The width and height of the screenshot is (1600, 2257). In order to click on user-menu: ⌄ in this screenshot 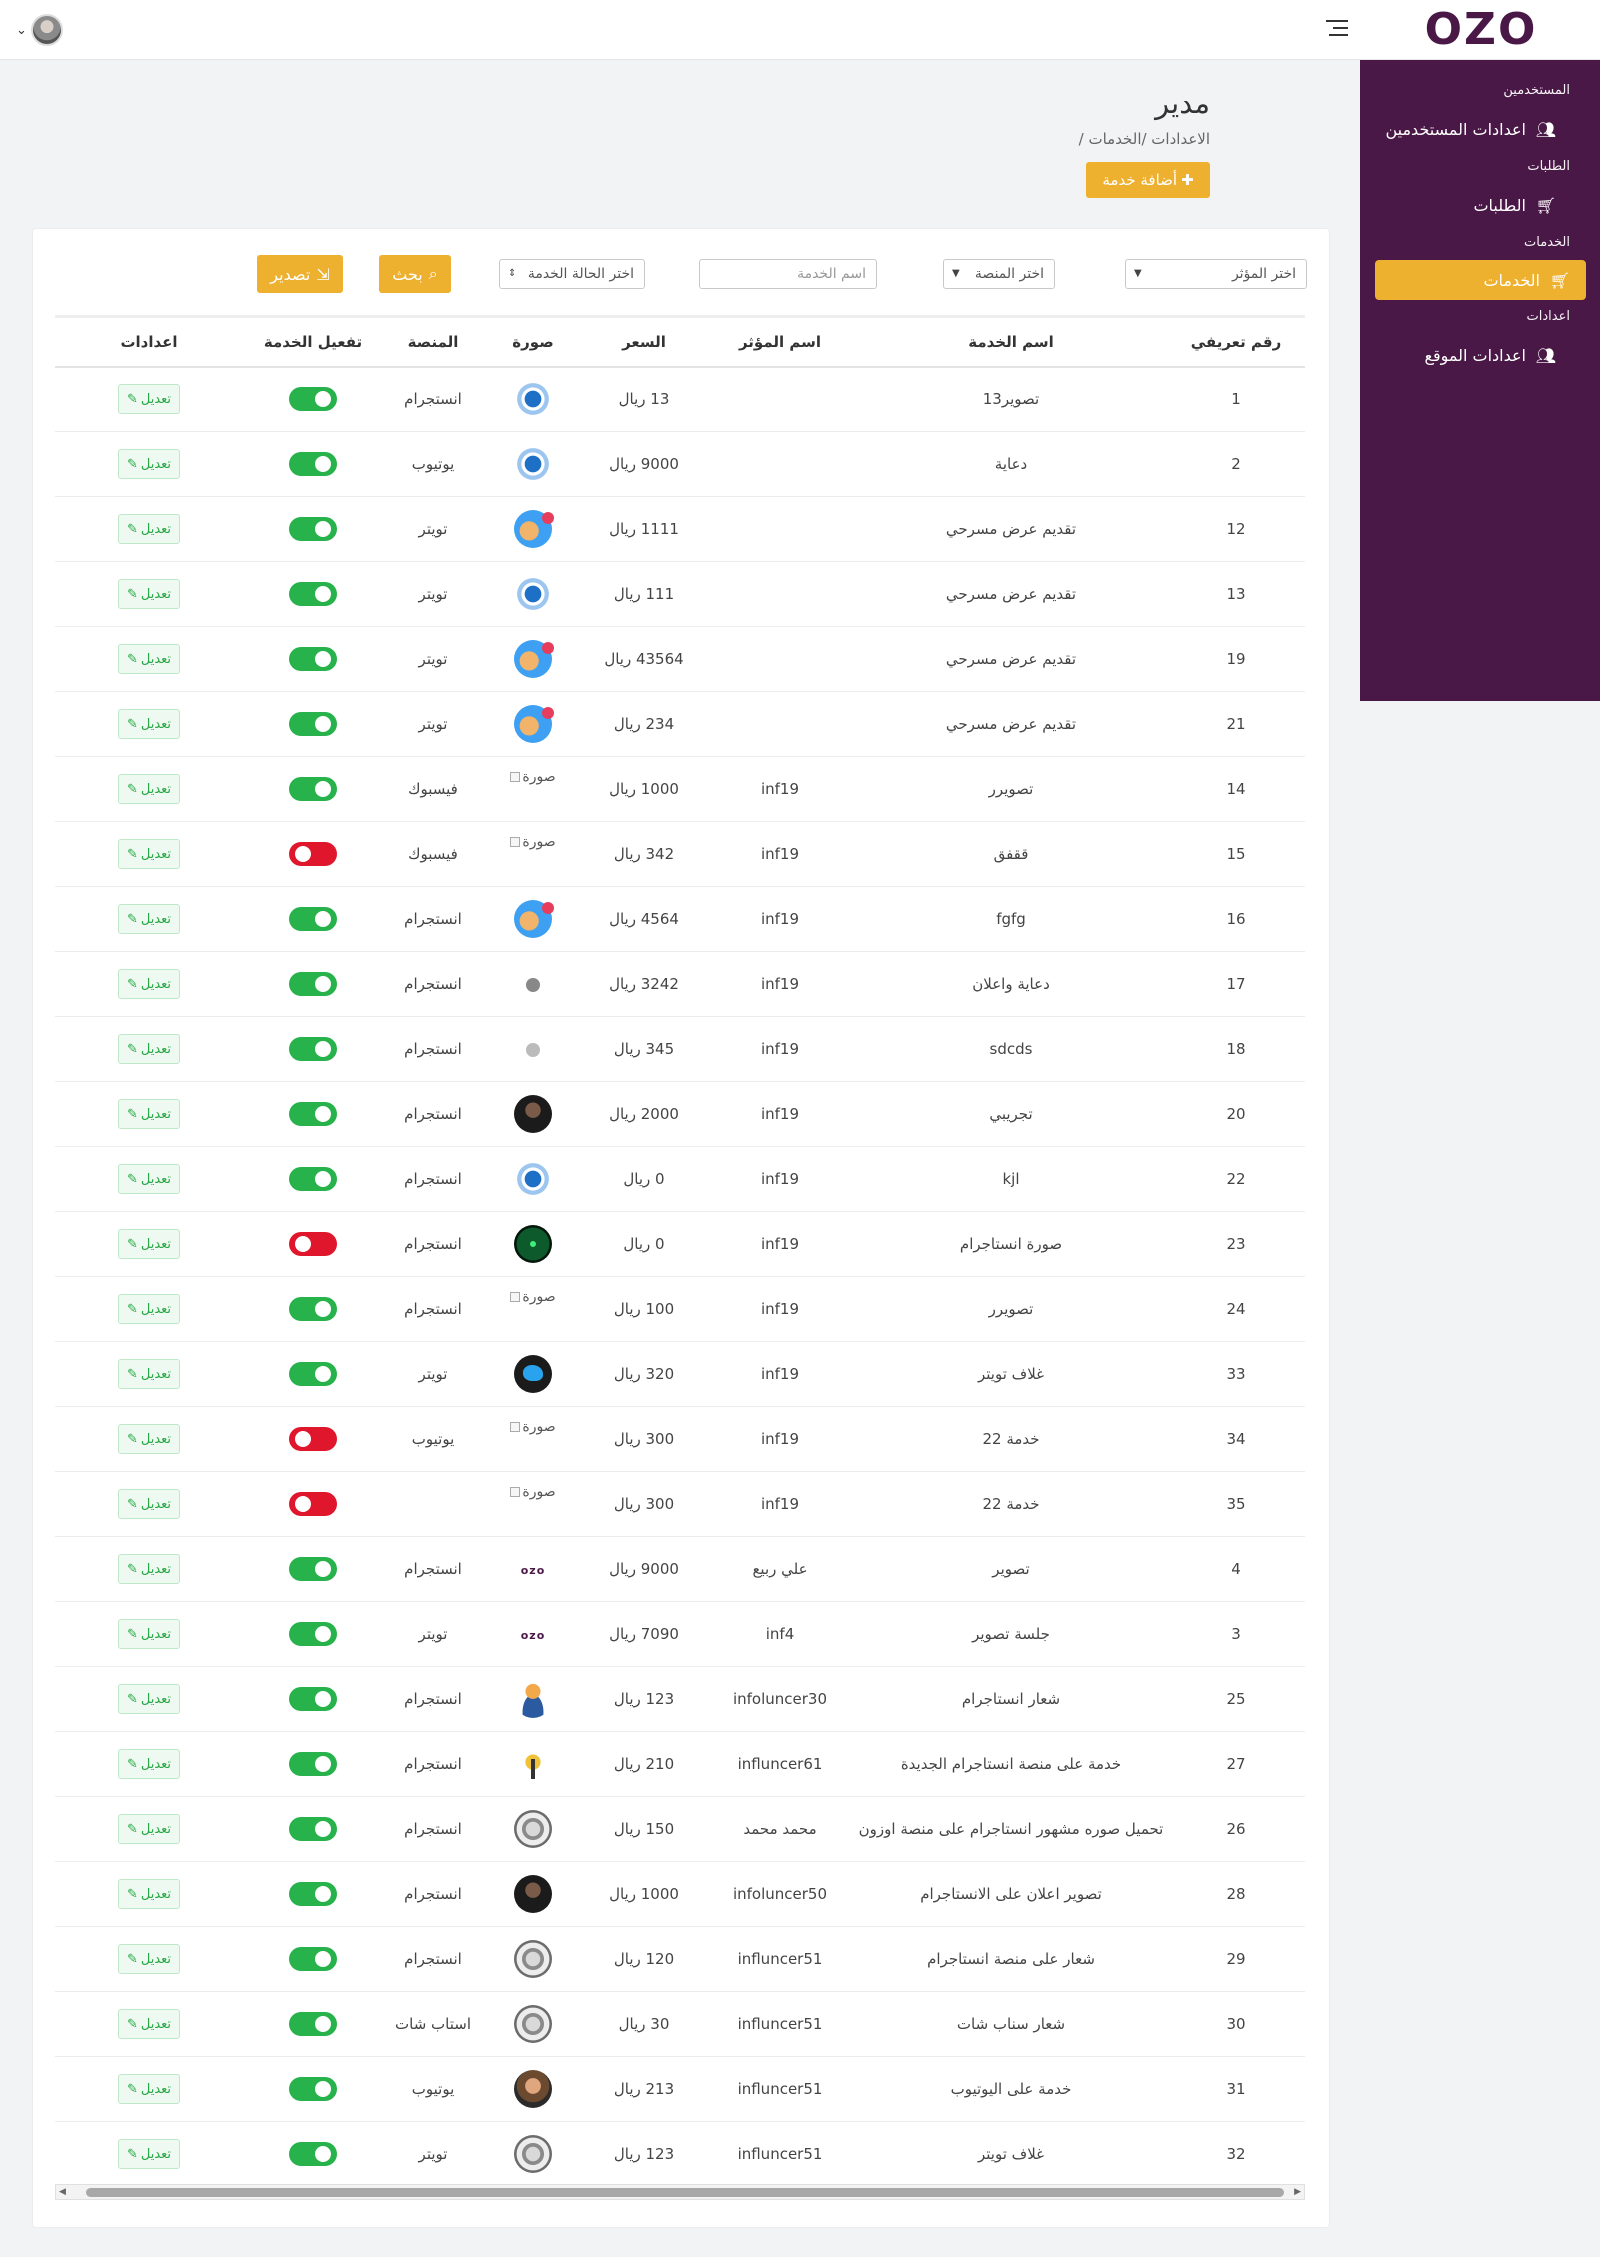, I will do `click(39, 30)`.